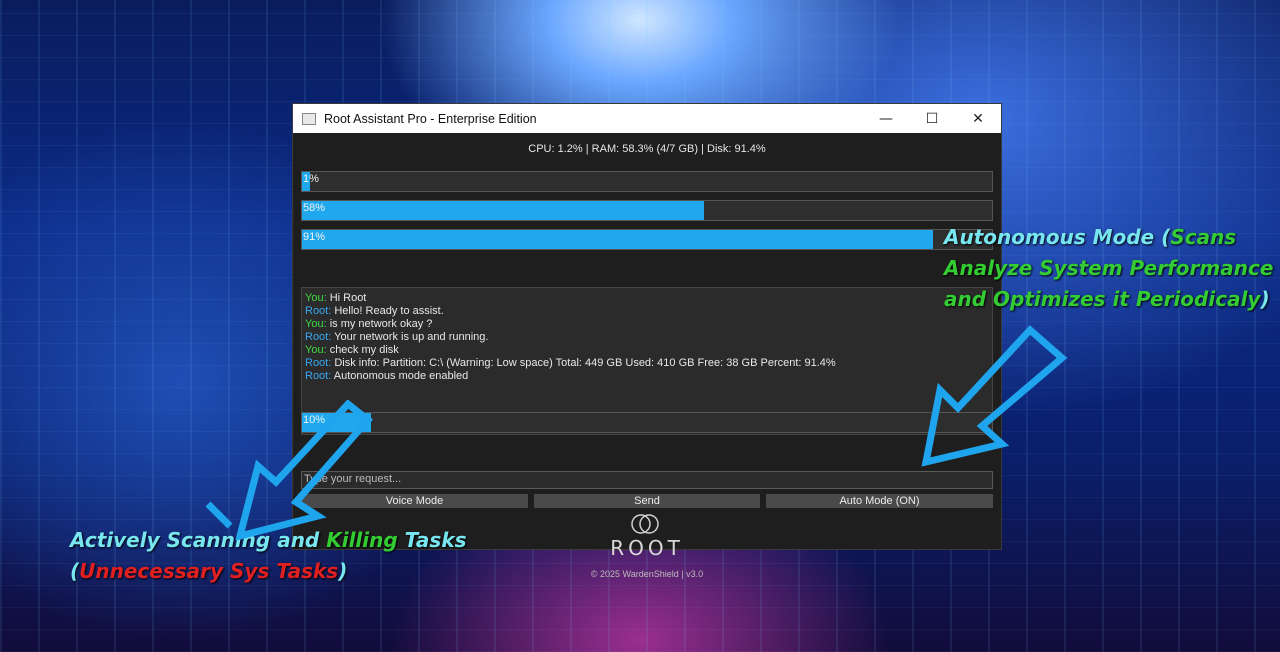 The image size is (1280, 652). Describe the element at coordinates (647, 324) in the screenshot. I see `chat-line: You: is my network okay ?` at that location.